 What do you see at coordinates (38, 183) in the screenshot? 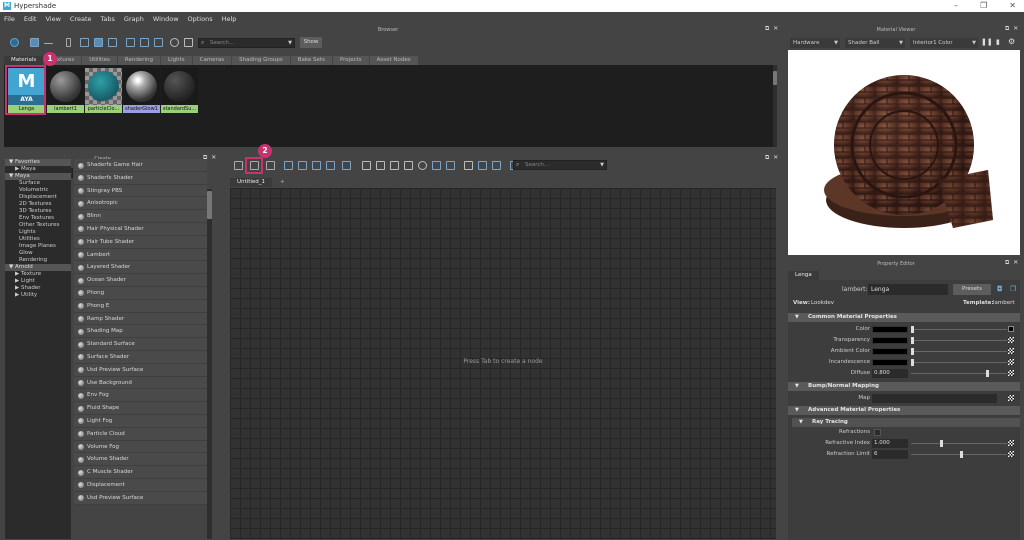
I see `tree-item: Surface` at bounding box center [38, 183].